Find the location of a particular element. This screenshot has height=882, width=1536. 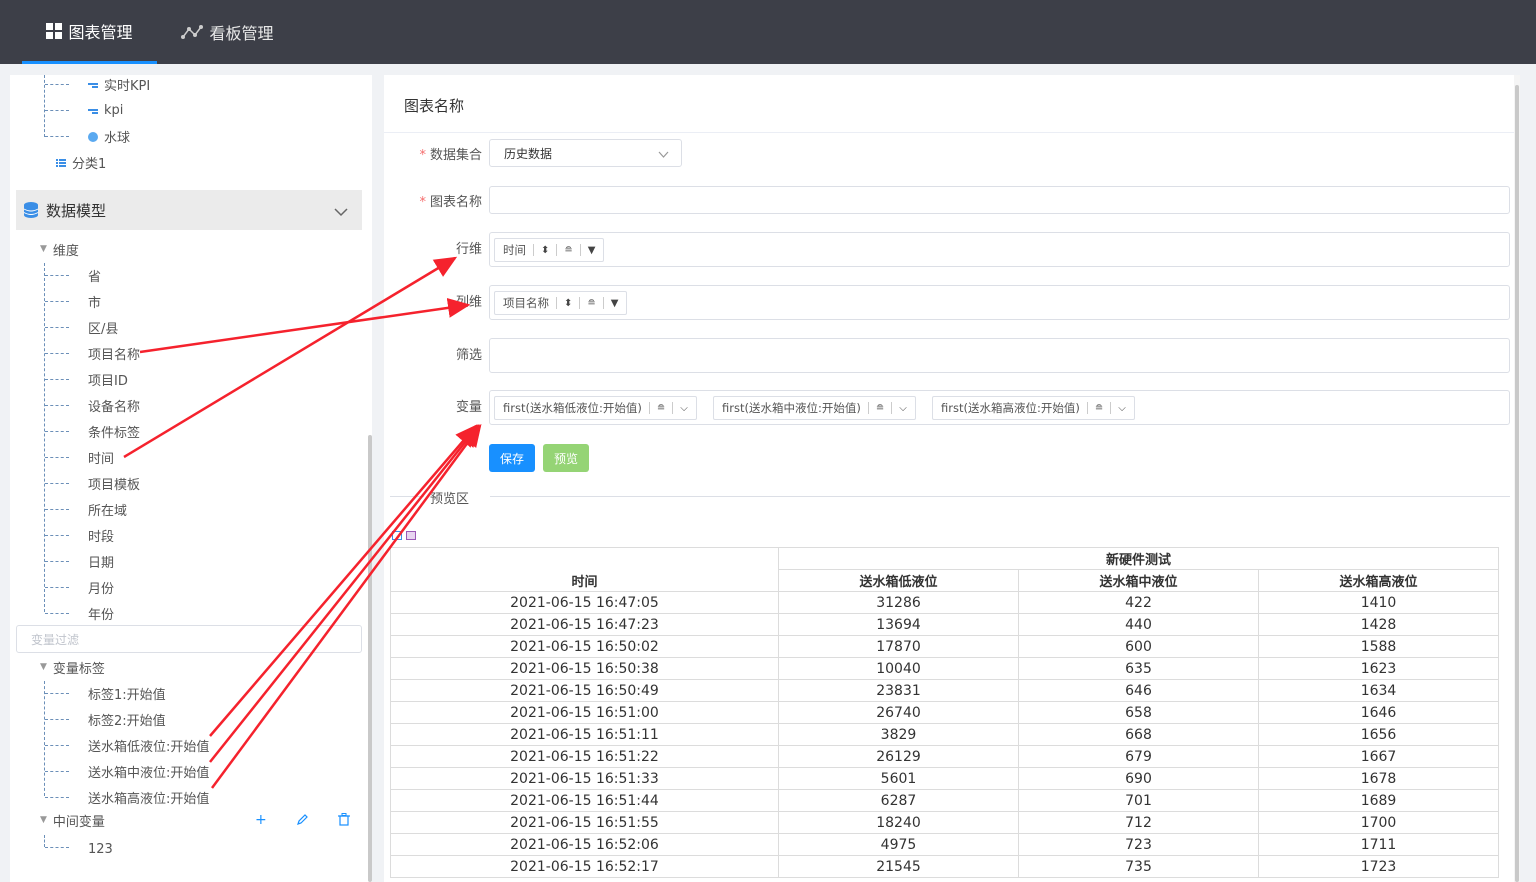

table-row: 2021-06-15 16:51:44 6287 701 1689 is located at coordinates (945, 800).